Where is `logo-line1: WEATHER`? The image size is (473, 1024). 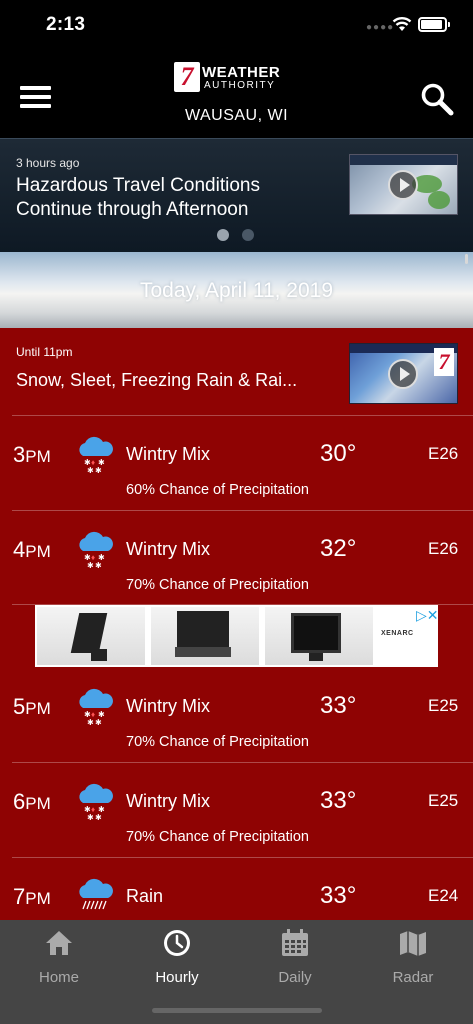 logo-line1: WEATHER is located at coordinates (241, 72).